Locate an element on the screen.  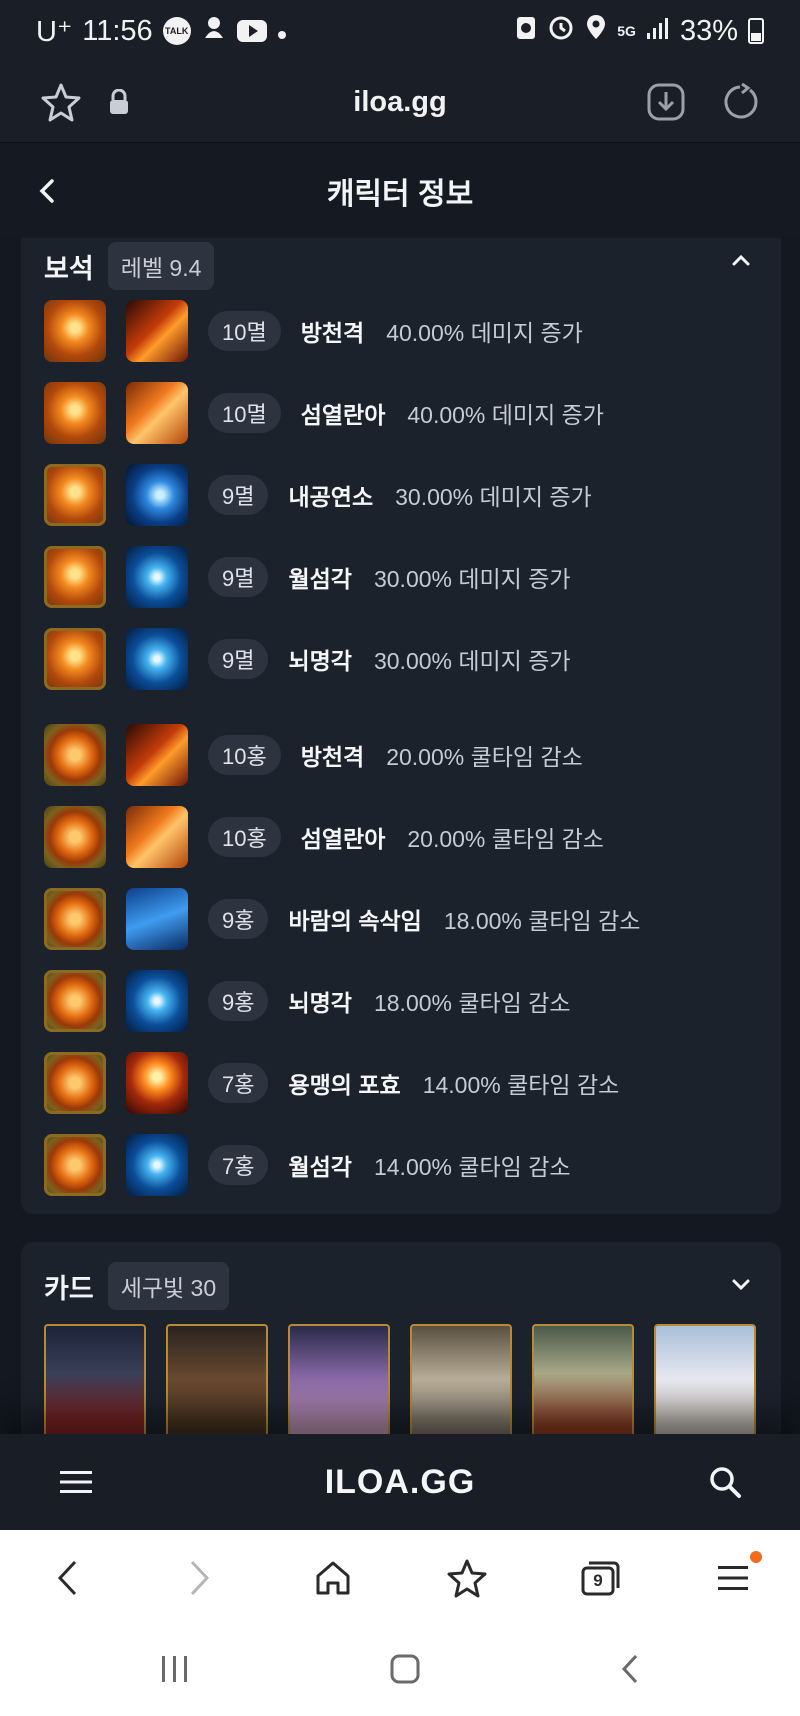
recycle-icon is located at coordinates (526, 31).